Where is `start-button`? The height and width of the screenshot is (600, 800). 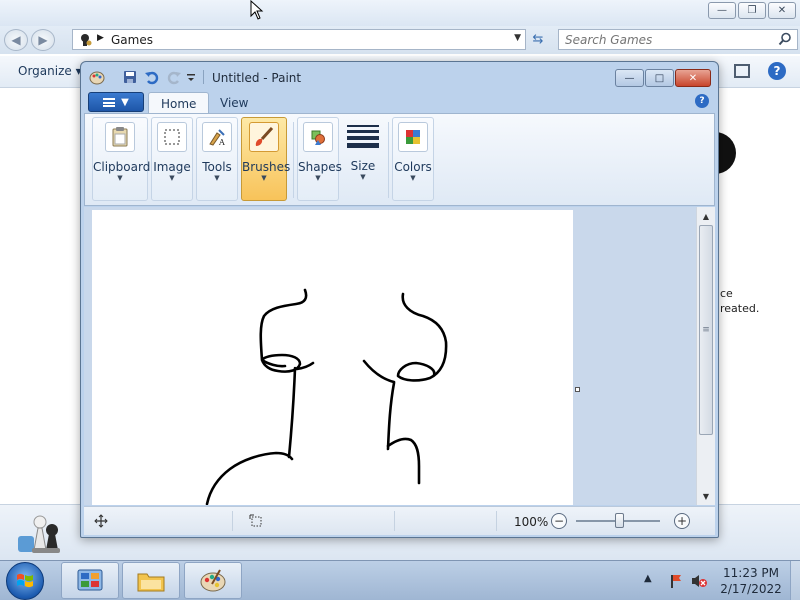
start-button is located at coordinates (25, 581).